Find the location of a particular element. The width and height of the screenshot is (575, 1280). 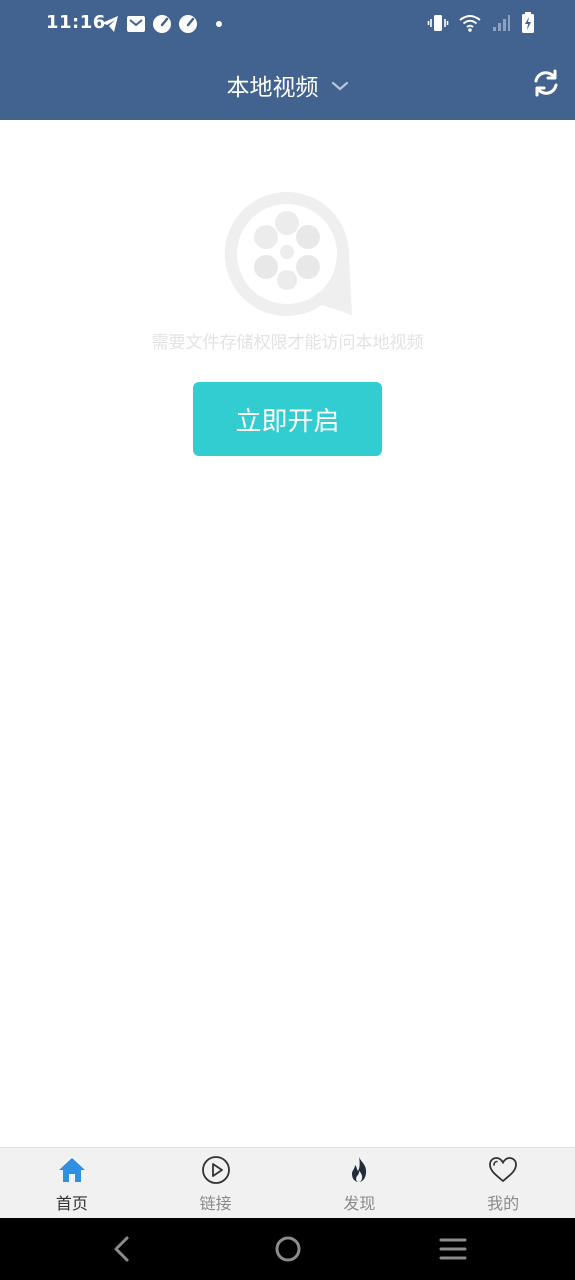

flame-icon is located at coordinates (359, 1169).